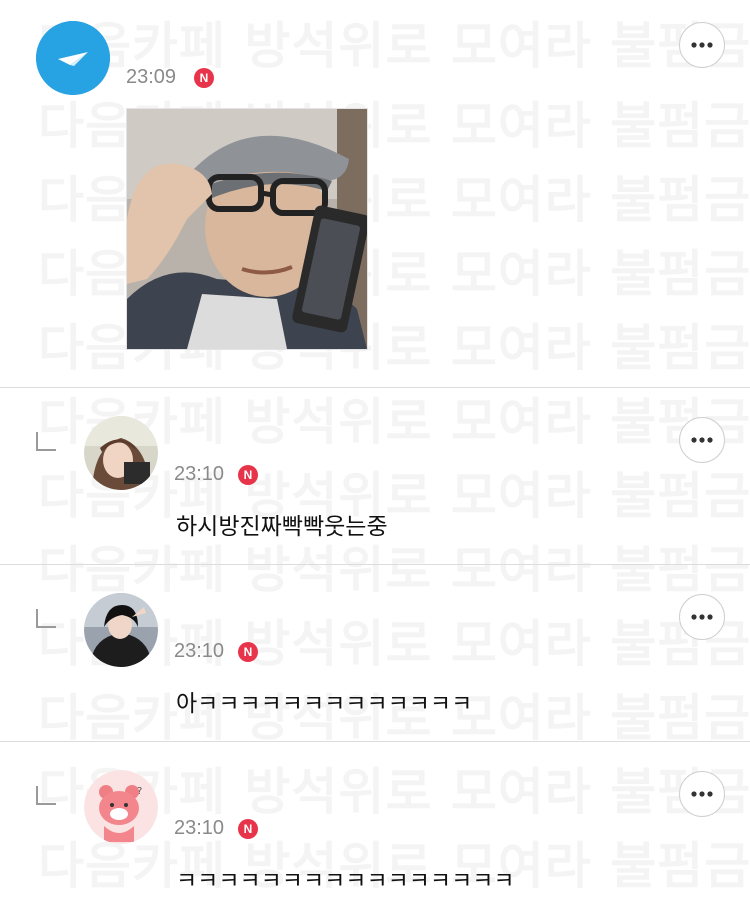 This screenshot has width=750, height=902. What do you see at coordinates (151, 77) in the screenshot?
I see `comment-time: 23:09` at bounding box center [151, 77].